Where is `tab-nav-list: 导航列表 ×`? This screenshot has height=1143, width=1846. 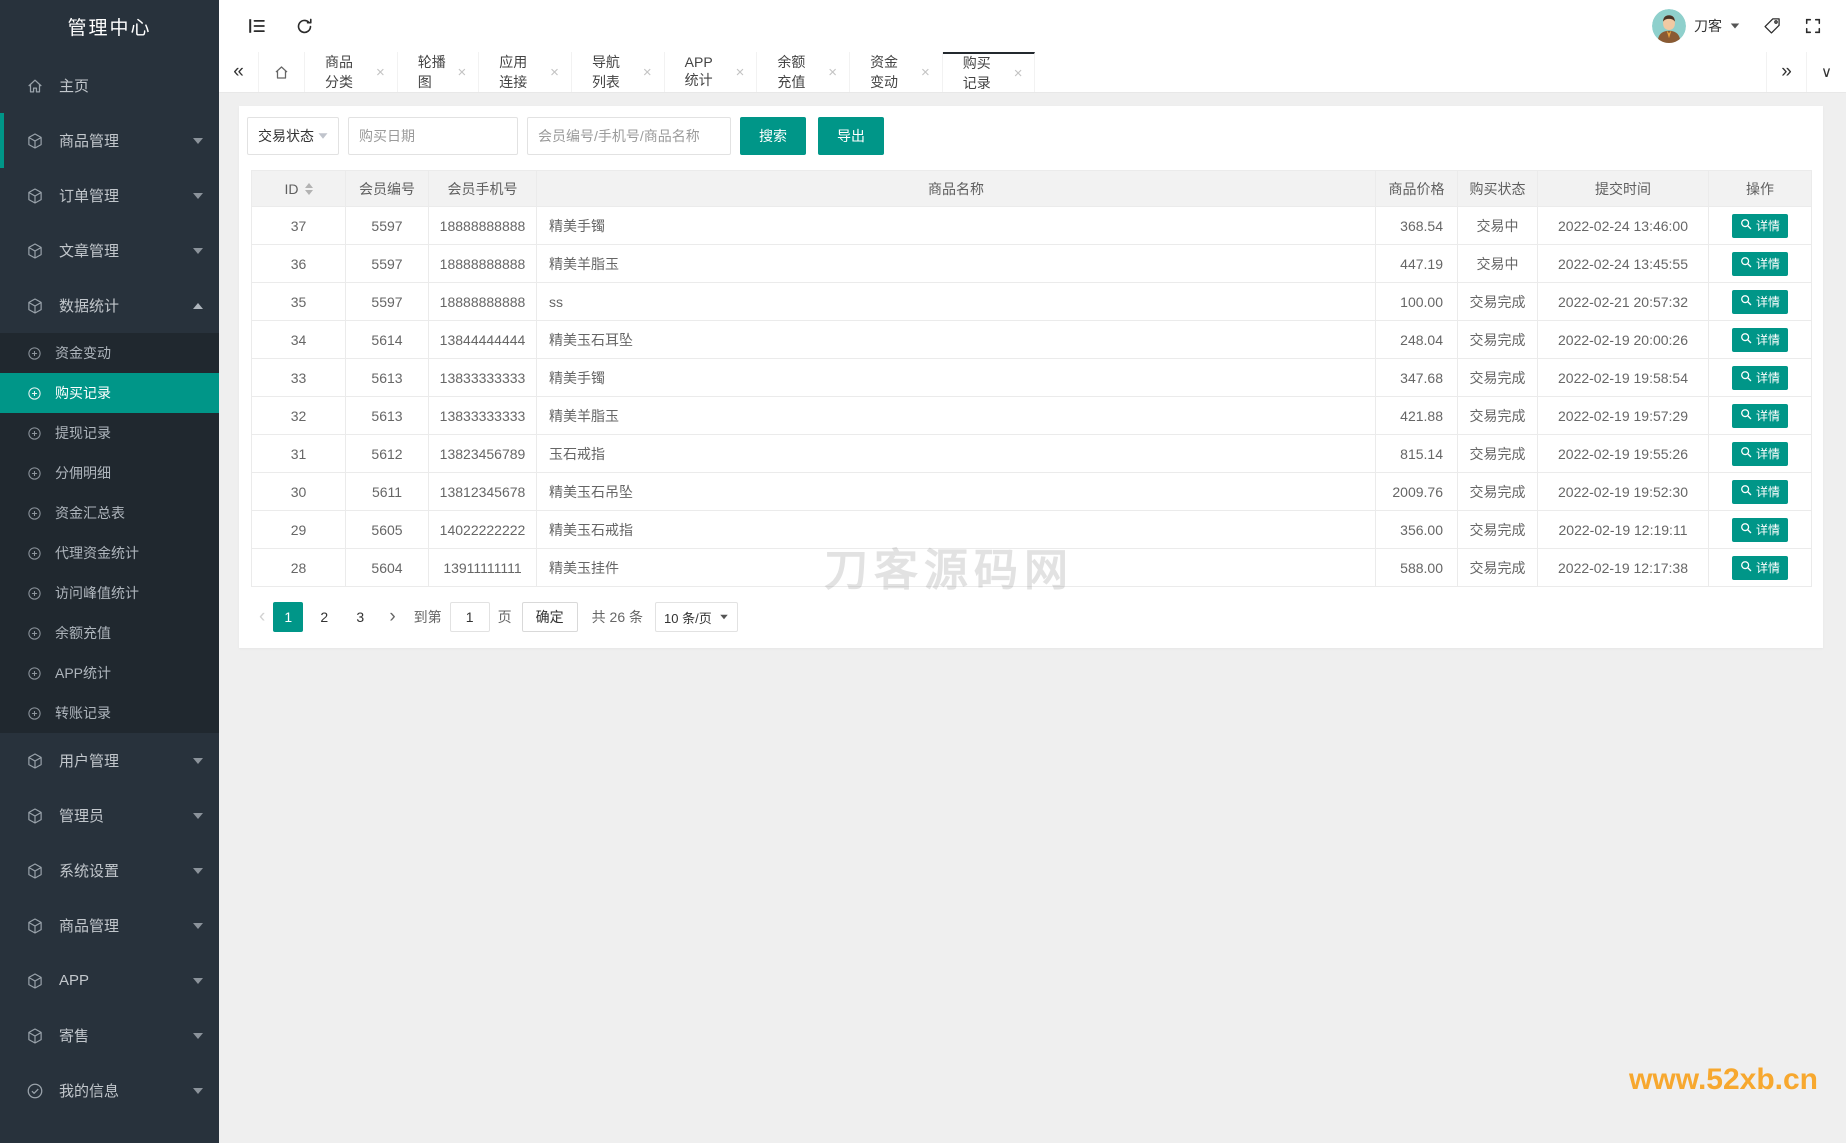 tab-nav-list: 导航列表 × is located at coordinates (618, 72).